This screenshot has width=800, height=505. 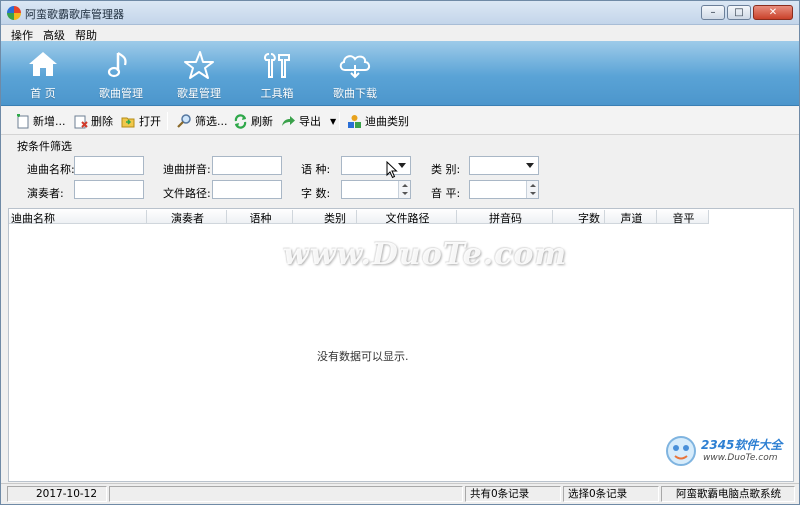 I want to click on music-note-icon, so click(x=117, y=65).